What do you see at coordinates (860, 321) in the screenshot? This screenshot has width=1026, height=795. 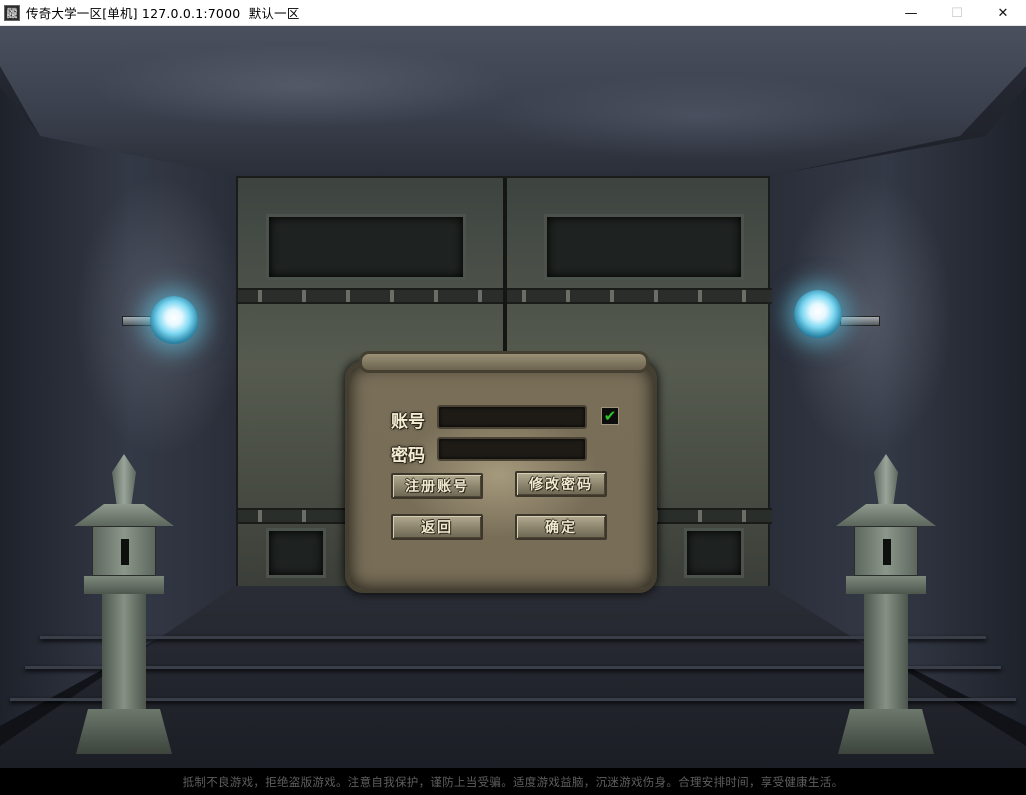 I see `orb-bracket-right` at bounding box center [860, 321].